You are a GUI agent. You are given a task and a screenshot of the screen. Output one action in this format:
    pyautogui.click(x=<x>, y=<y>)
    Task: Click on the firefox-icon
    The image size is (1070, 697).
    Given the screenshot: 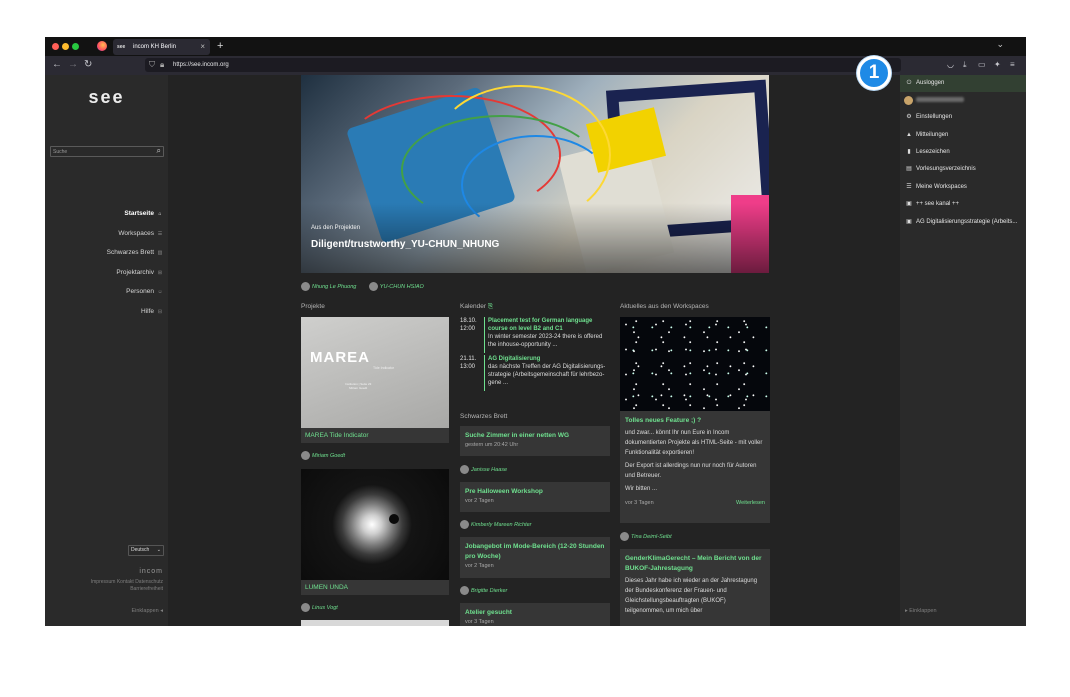 What is the action you would take?
    pyautogui.click(x=102, y=46)
    